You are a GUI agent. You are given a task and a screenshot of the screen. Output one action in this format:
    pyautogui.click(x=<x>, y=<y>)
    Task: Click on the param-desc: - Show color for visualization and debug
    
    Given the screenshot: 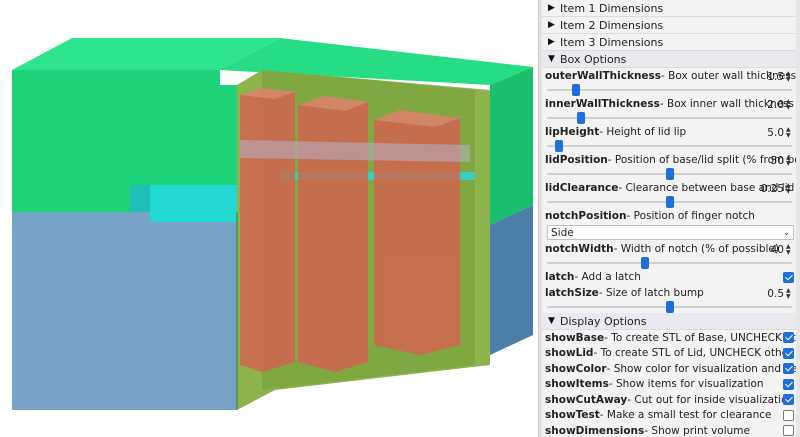 What is the action you would take?
    pyautogui.click(x=703, y=368)
    